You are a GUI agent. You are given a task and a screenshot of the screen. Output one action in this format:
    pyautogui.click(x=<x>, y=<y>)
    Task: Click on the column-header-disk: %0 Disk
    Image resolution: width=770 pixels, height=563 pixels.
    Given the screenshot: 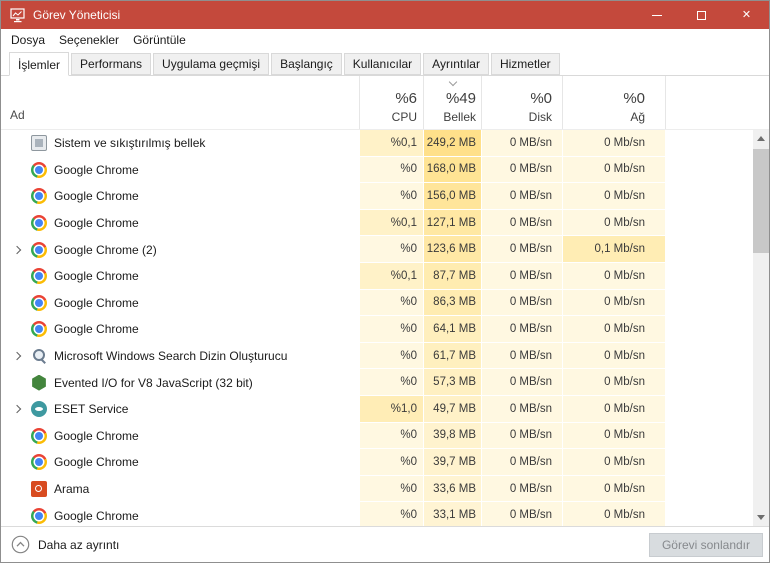 What is the action you would take?
    pyautogui.click(x=521, y=102)
    